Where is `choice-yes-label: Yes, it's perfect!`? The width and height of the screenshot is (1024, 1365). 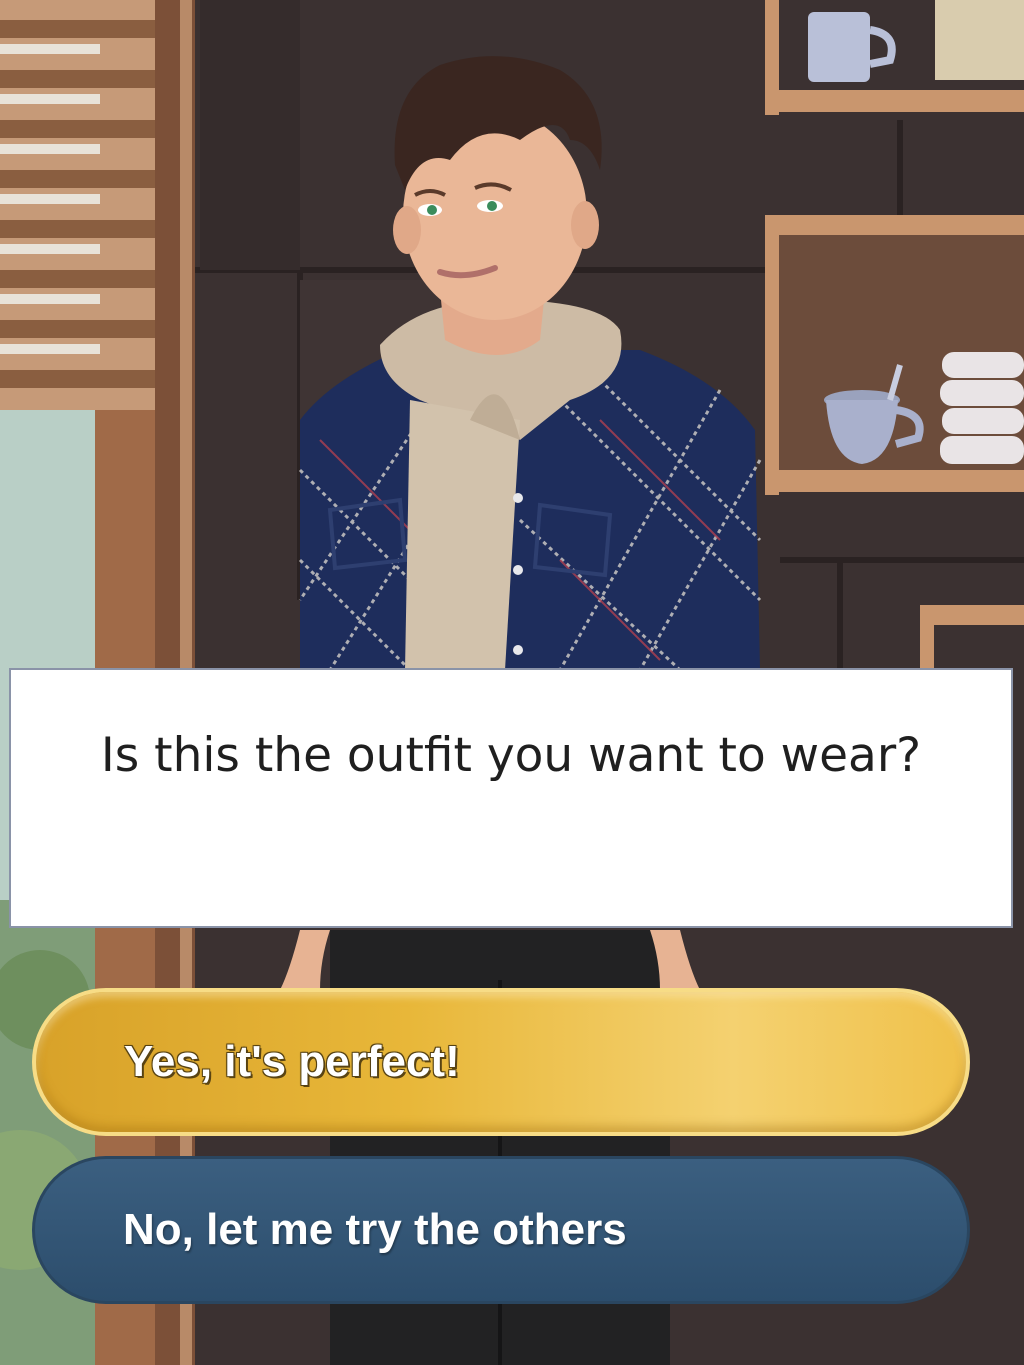
choice-yes-label: Yes, it's perfect! is located at coordinates (292, 1061).